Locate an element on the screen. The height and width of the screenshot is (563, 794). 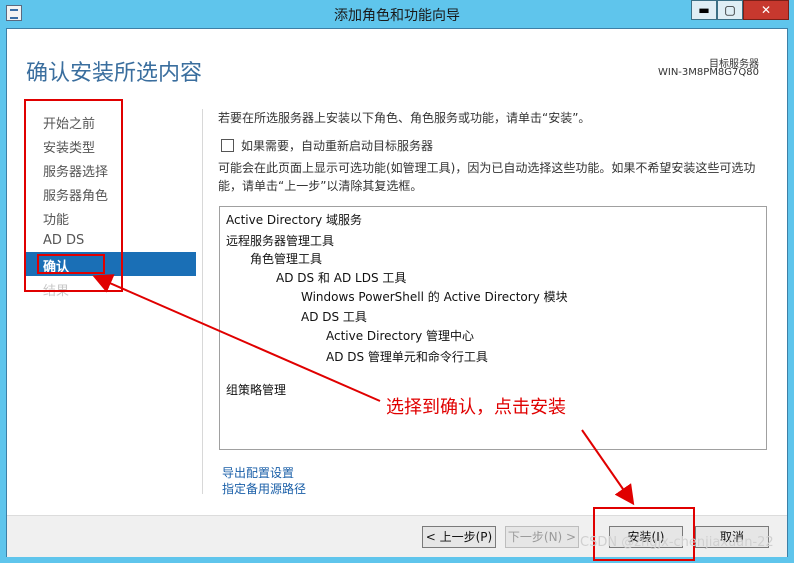
annotation-text: 选择到确认，点击安装 is located at coordinates (476, 407).